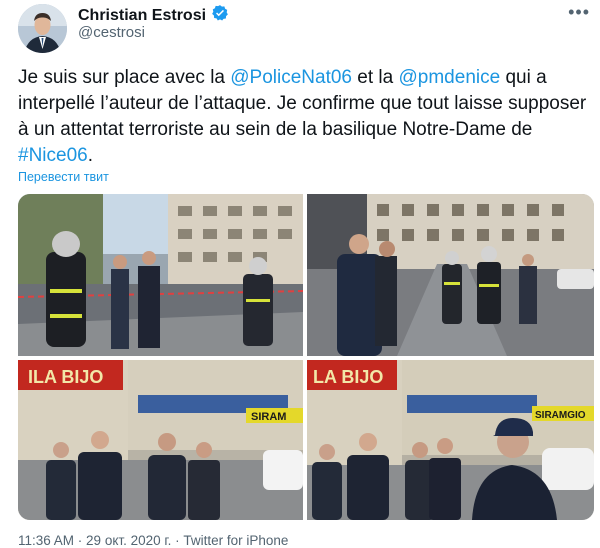  What do you see at coordinates (90, 155) in the screenshot?
I see `tweet-text-part: .` at bounding box center [90, 155].